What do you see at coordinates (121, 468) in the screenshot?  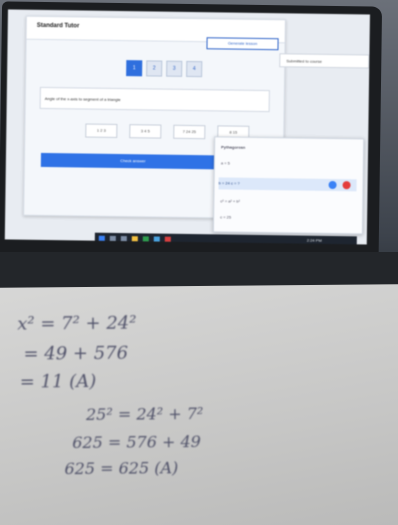 I see `handwriting-line-6: 625 = 625 (A)` at bounding box center [121, 468].